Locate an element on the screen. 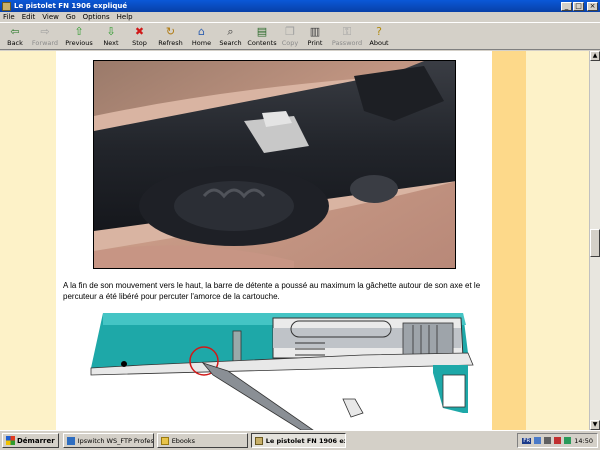  next-icon: ⇩ is located at coordinates (111, 31).